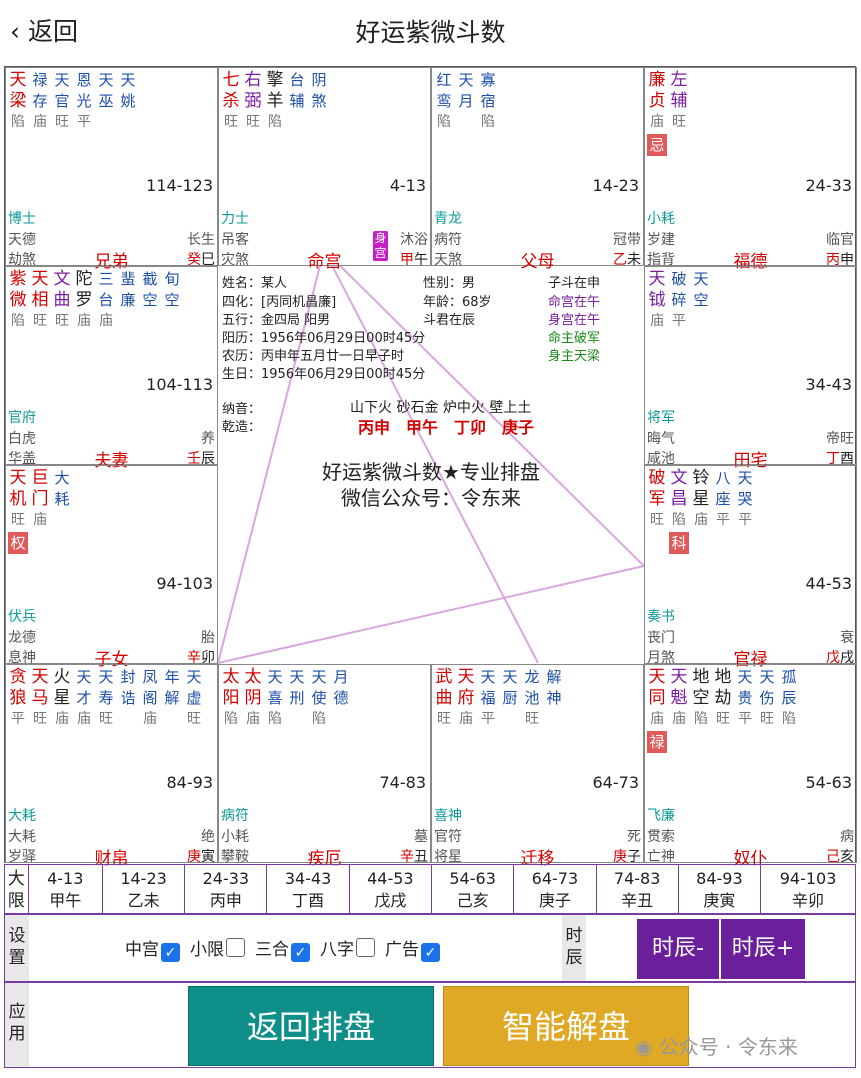 The width and height of the screenshot is (861, 1078). I want to click on changsheng-stage: 胎, so click(208, 638).